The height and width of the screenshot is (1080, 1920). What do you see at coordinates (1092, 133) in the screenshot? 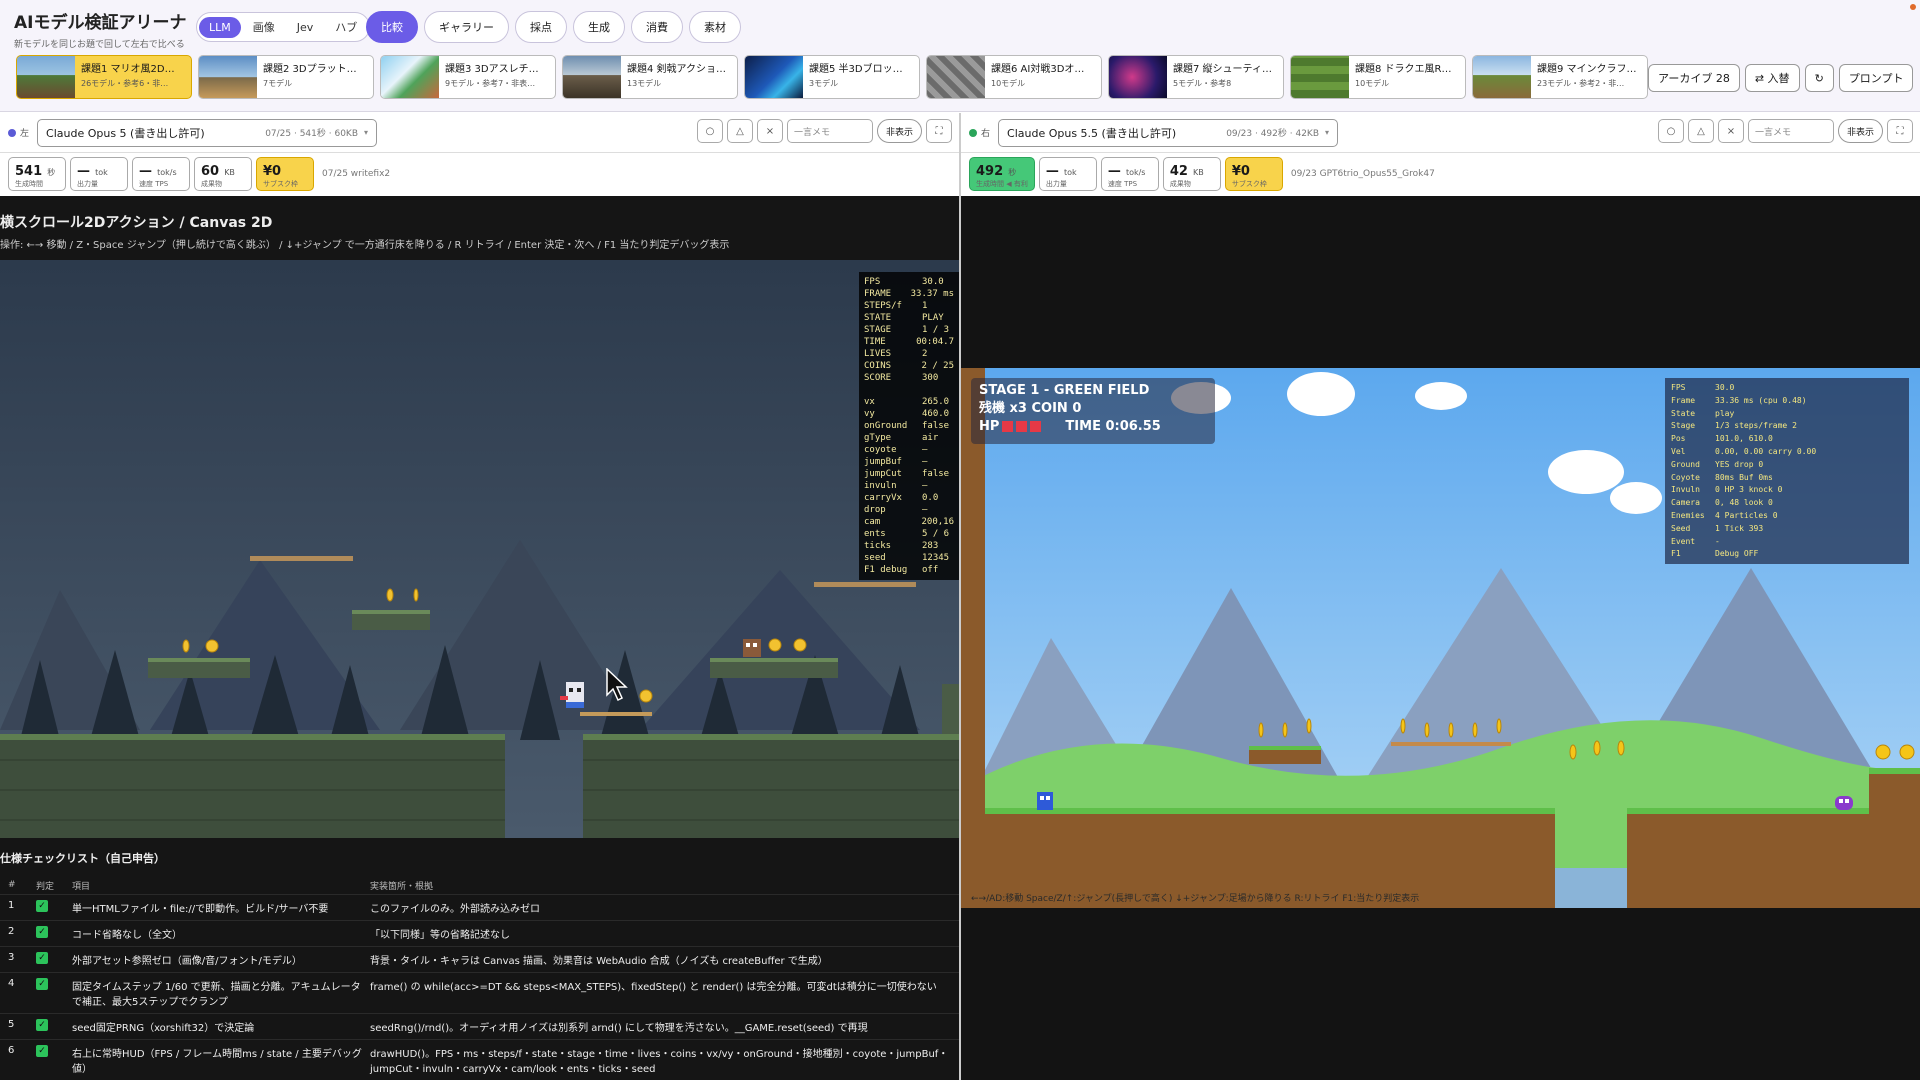
I see `right-model-name: Claude Opus 5.5 (書き出し許可)` at bounding box center [1092, 133].